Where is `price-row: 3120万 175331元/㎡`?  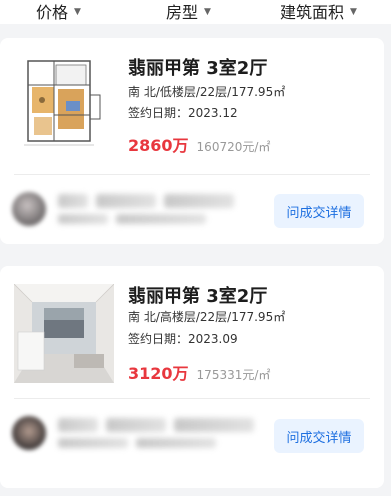 price-row: 3120万 175331元/㎡ is located at coordinates (199, 372).